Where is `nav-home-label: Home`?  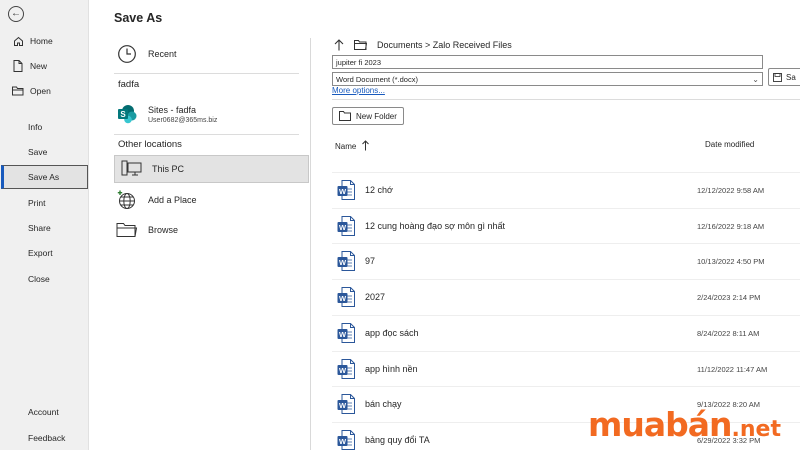
nav-home-label: Home is located at coordinates (41, 41).